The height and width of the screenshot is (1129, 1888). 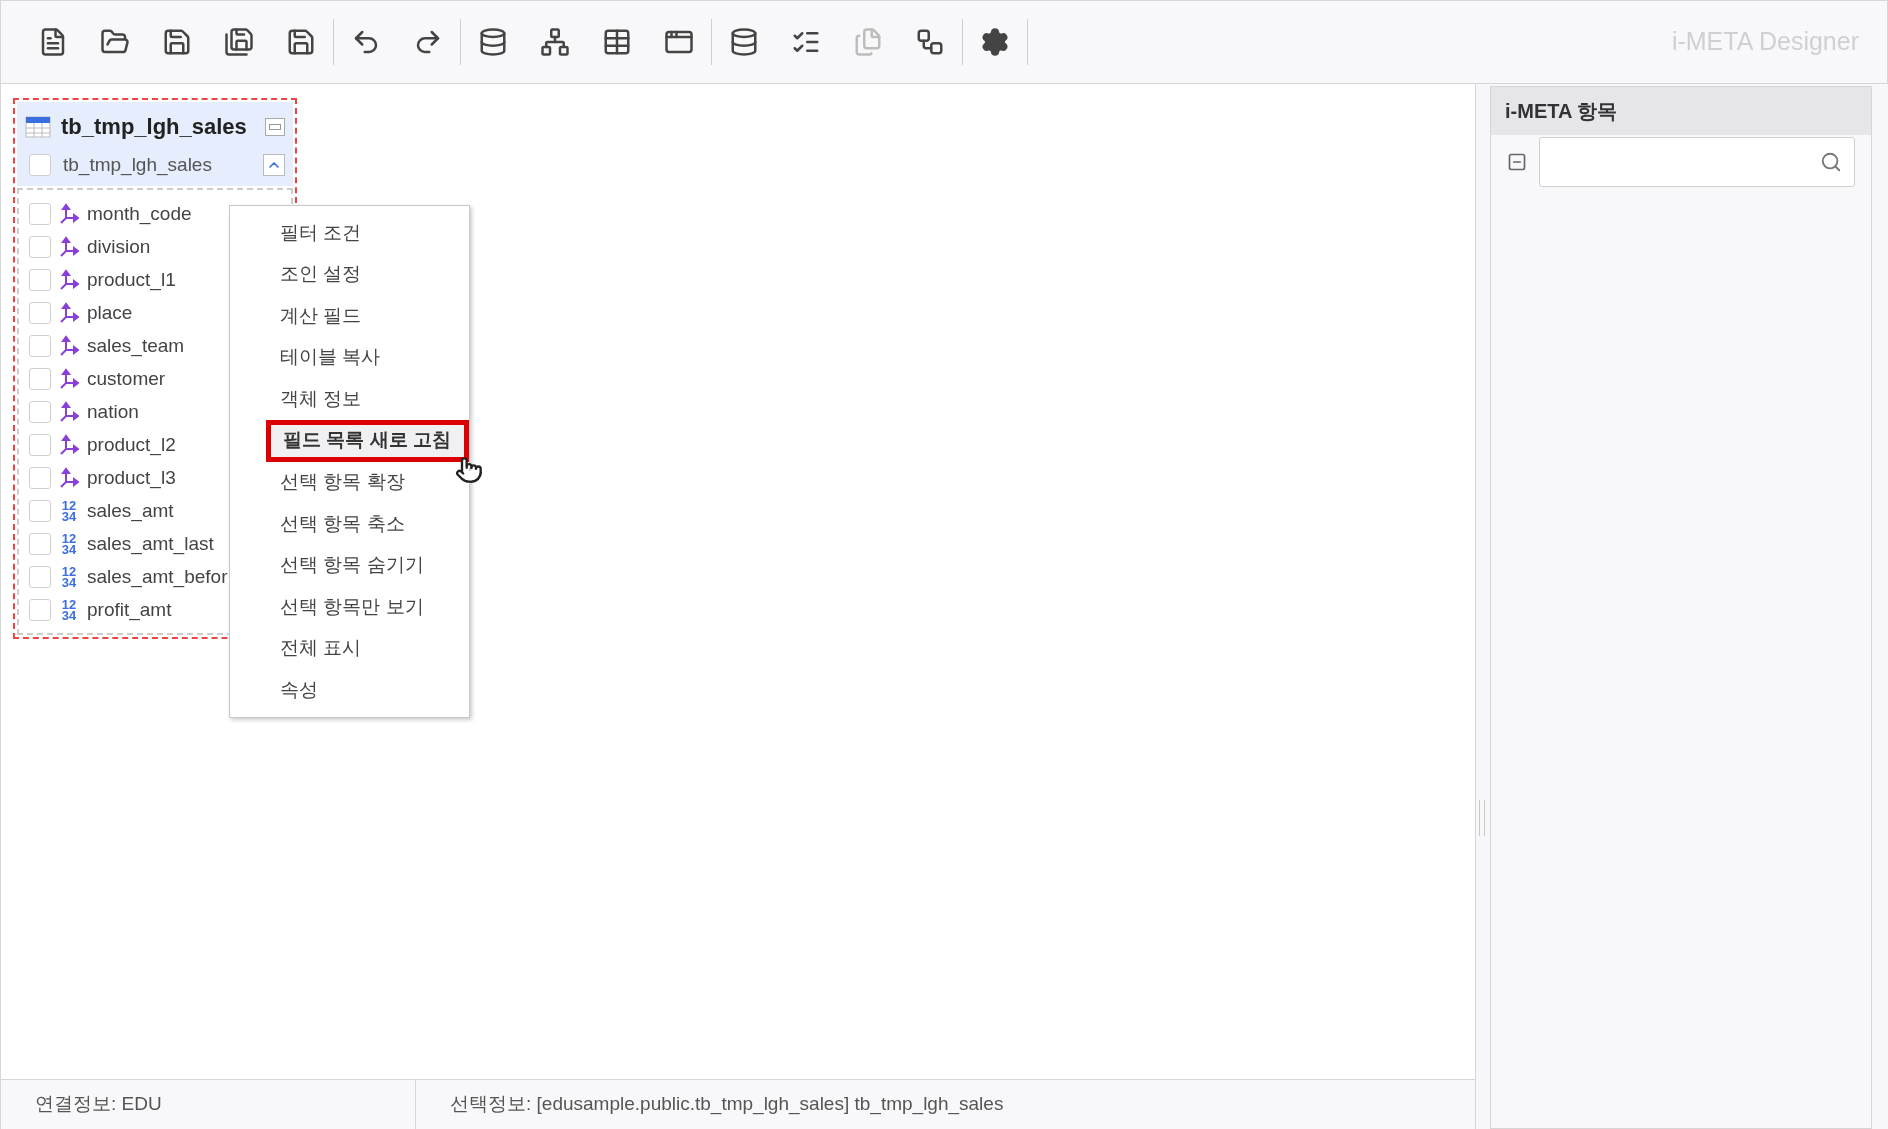 I want to click on panel-title: i-META 항목, so click(x=1561, y=111).